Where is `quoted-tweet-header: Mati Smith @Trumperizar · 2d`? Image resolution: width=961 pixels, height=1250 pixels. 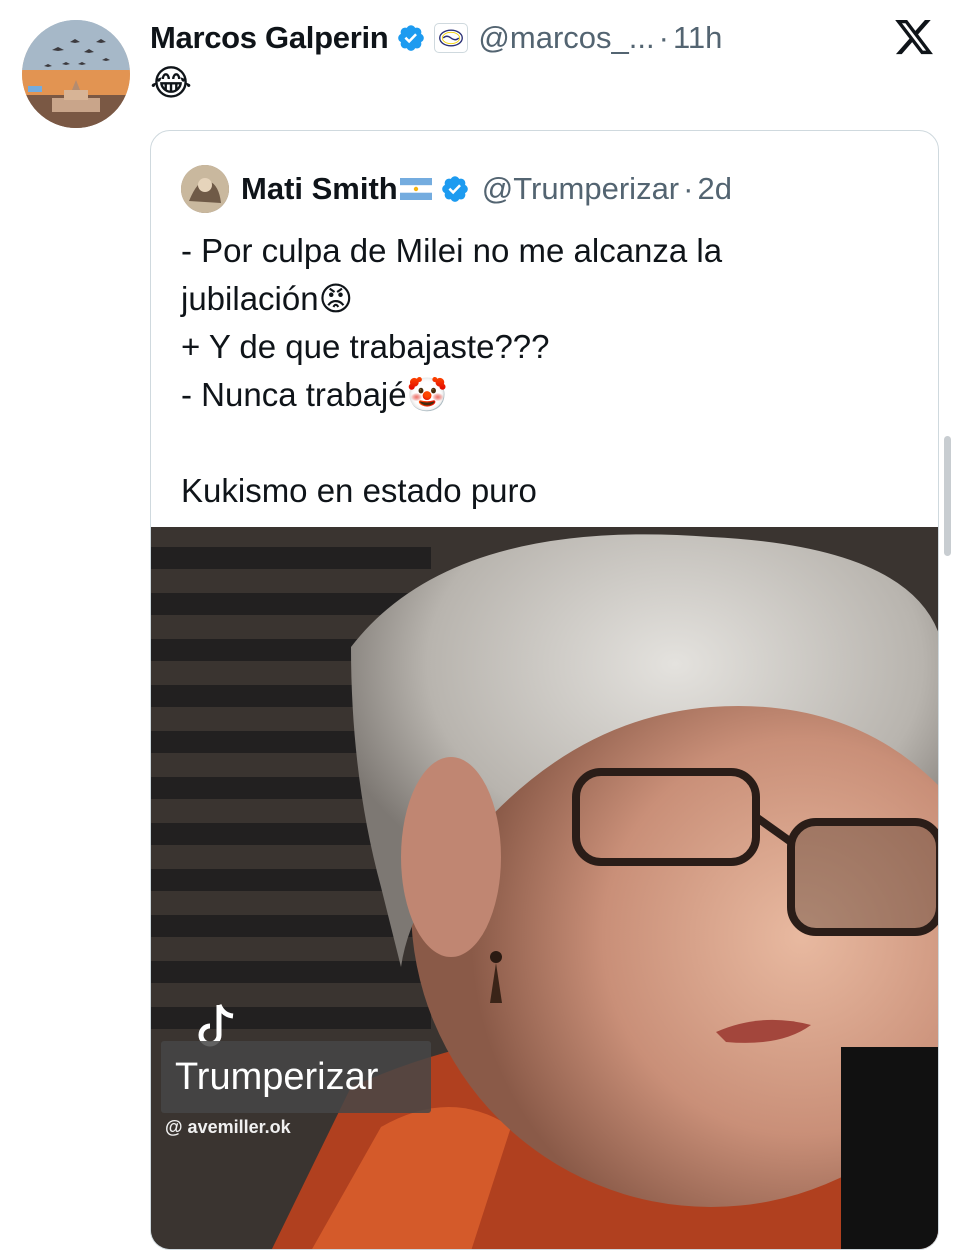
quoted-tweet-header: Mati Smith @Trumperizar · 2d is located at coordinates (456, 189).